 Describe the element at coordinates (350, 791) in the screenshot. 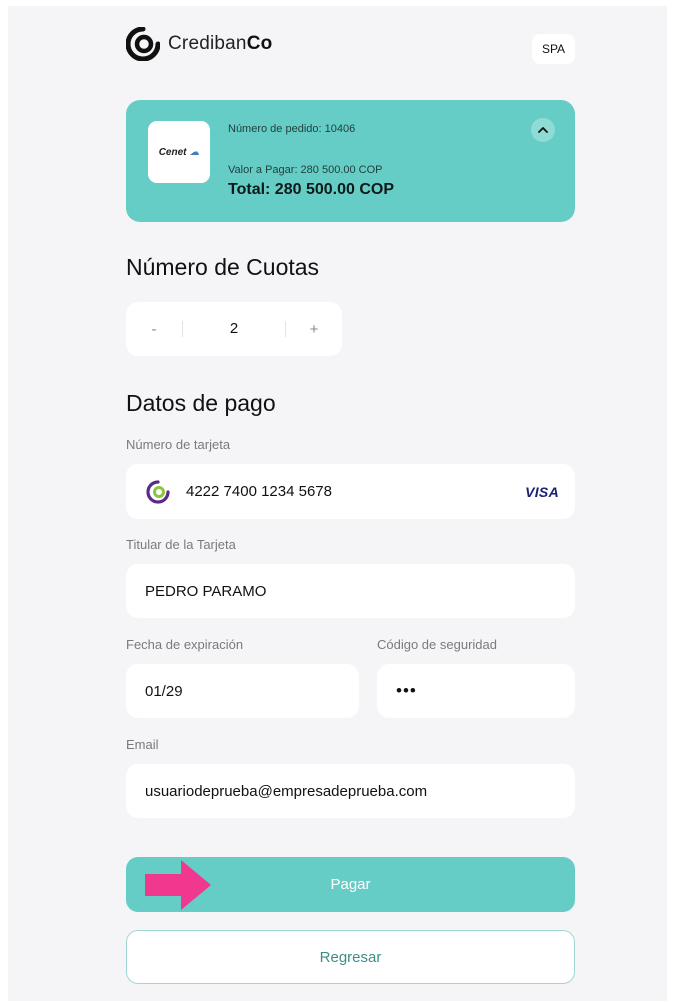

I see `email-field: usuariodeprueba@empresadeprueba.com` at that location.